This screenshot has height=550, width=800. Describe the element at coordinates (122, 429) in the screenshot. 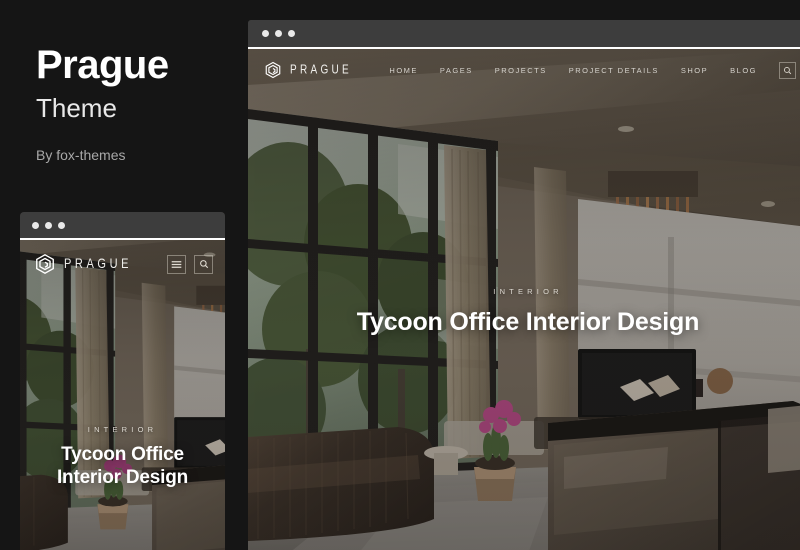

I see `mobile-hero-eyebrow: INTERIOR` at that location.